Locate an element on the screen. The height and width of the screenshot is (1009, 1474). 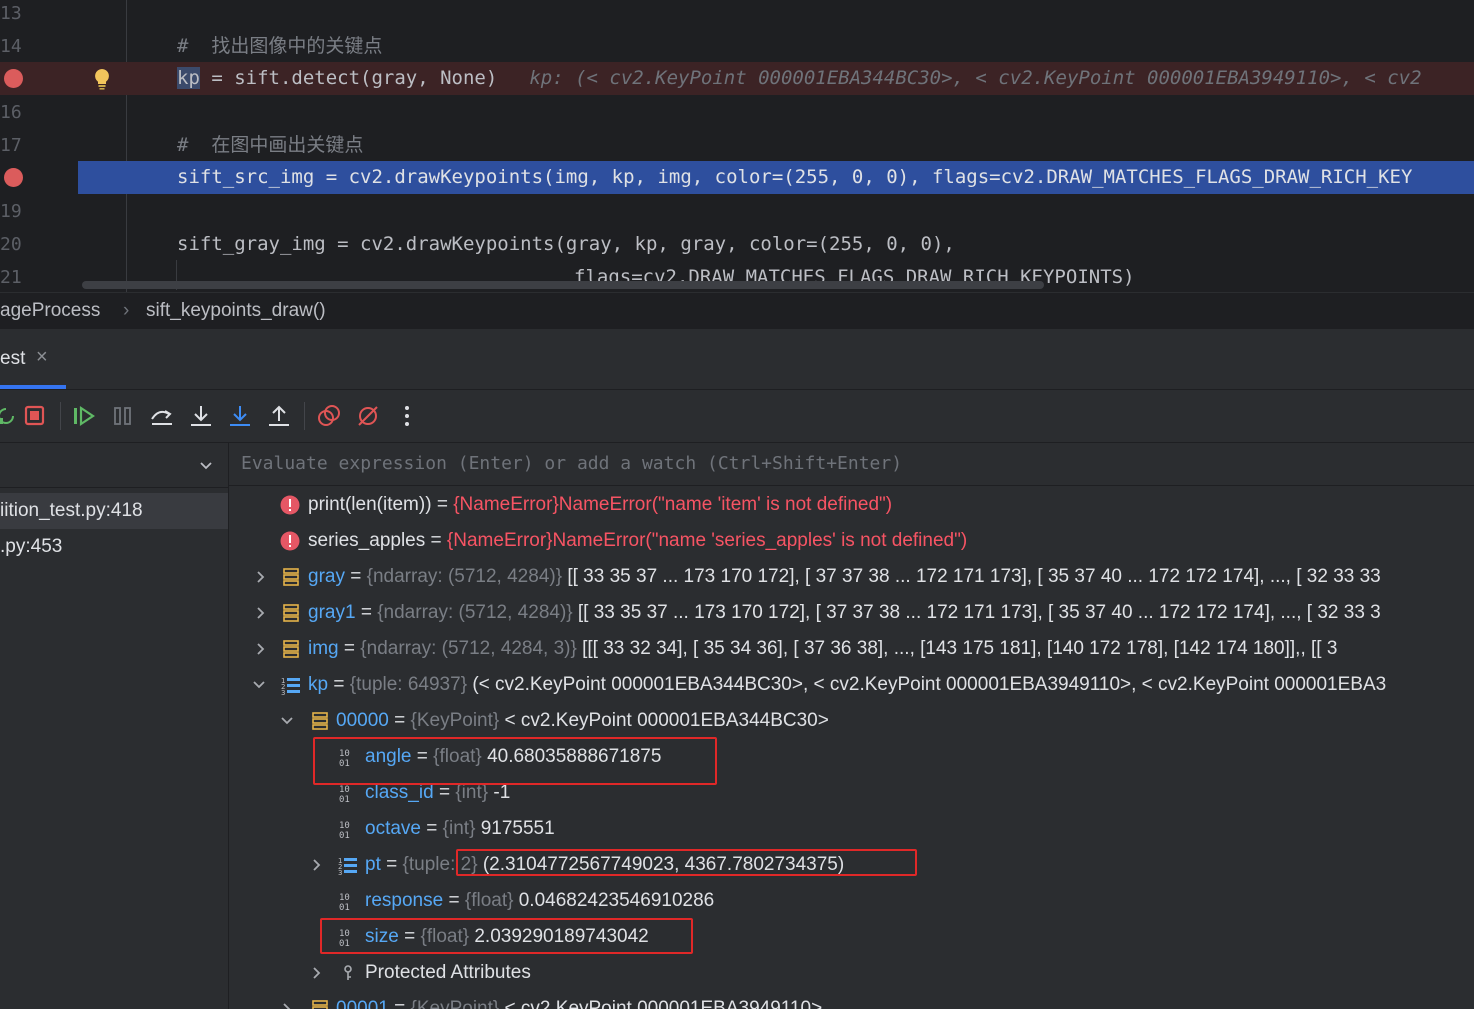
frame-item: iition_test.py:418 is located at coordinates (114, 511).